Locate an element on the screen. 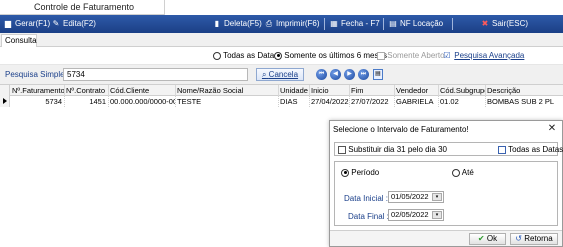 The width and height of the screenshot is (563, 247). dialog-todas-datas-checkbox is located at coordinates (502, 149).